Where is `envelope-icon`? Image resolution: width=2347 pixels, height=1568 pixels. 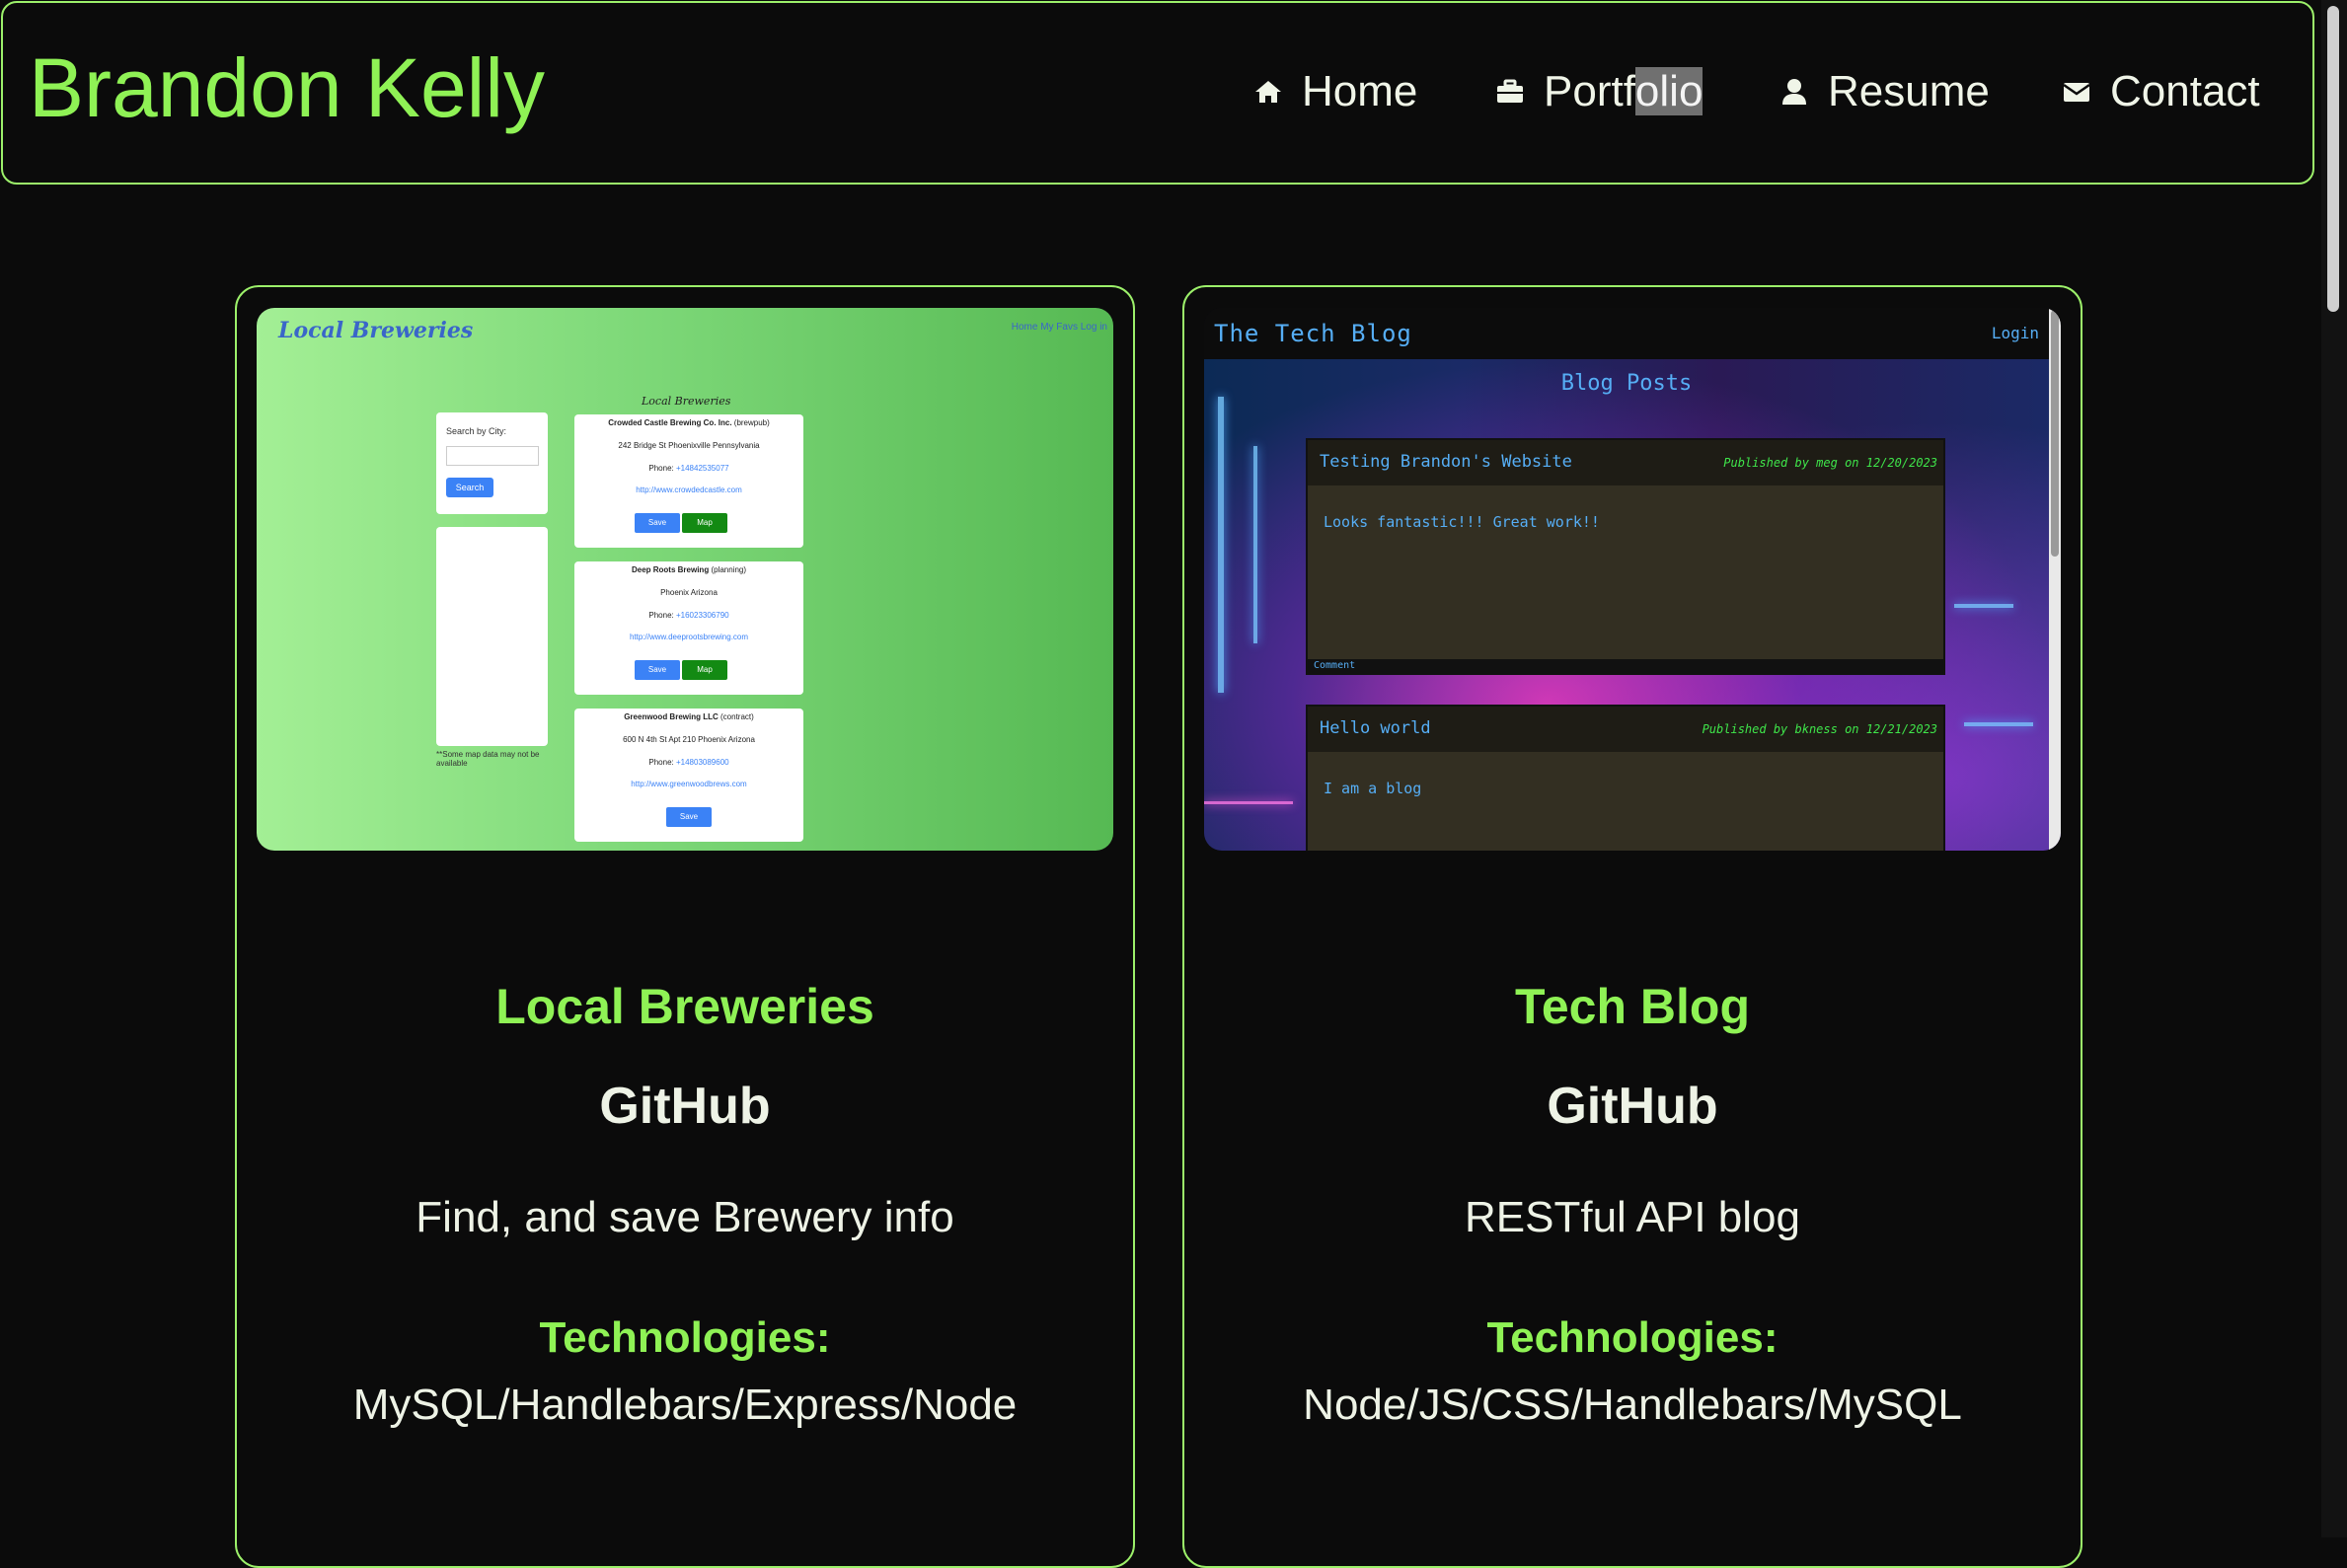
envelope-icon is located at coordinates (2076, 92).